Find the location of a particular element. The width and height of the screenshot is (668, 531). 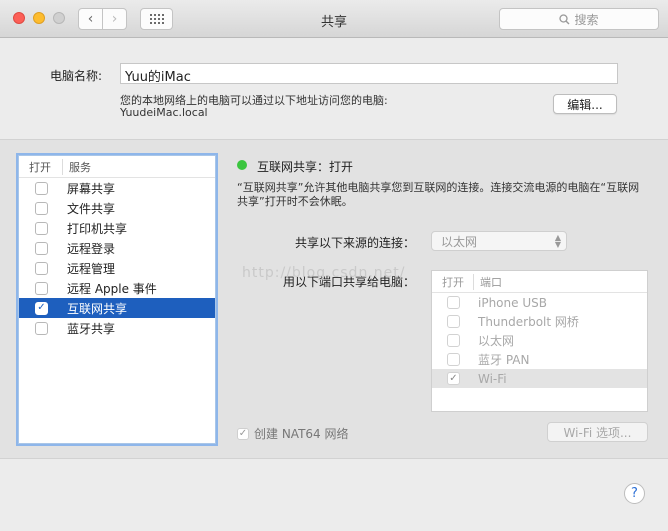

updown-arrows-icon: ▲ ▼ is located at coordinates (557, 241).